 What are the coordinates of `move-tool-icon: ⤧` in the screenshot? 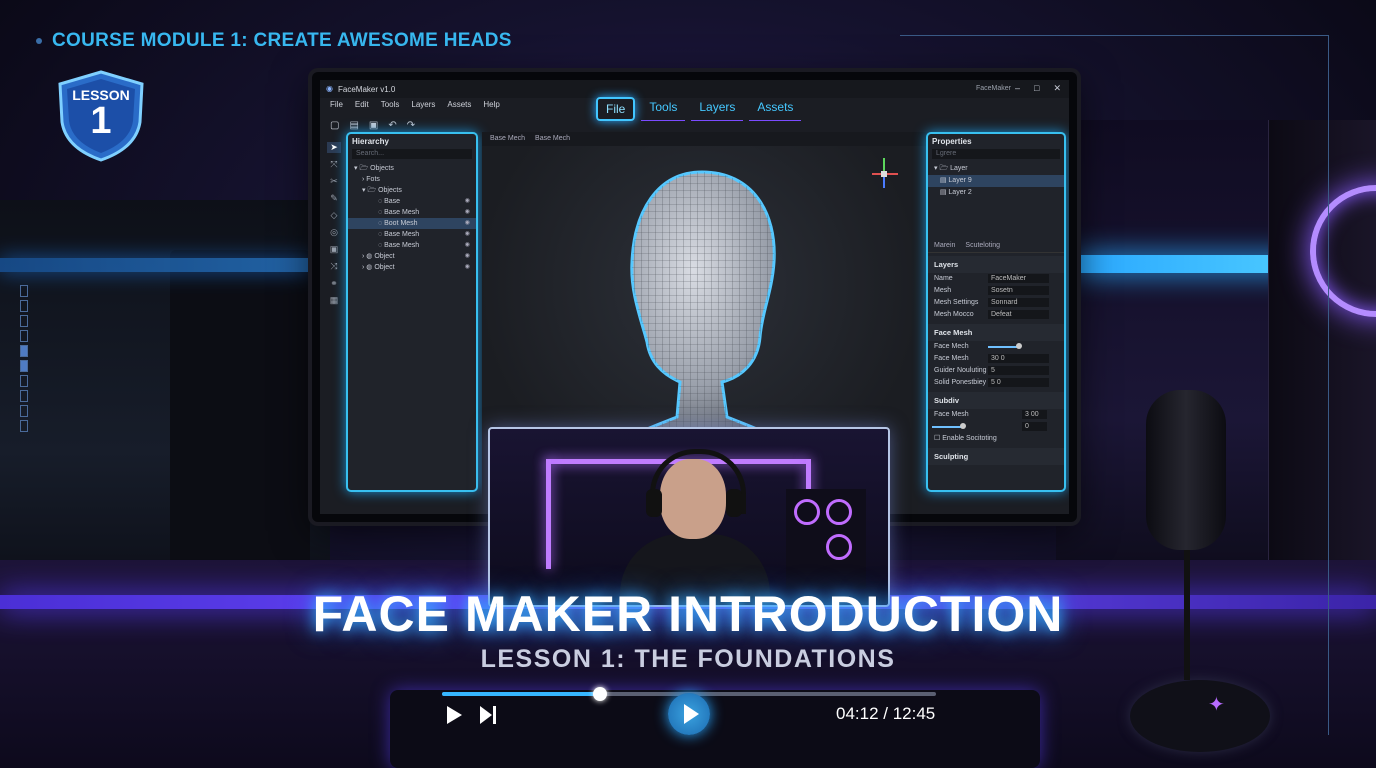 It's located at (333, 164).